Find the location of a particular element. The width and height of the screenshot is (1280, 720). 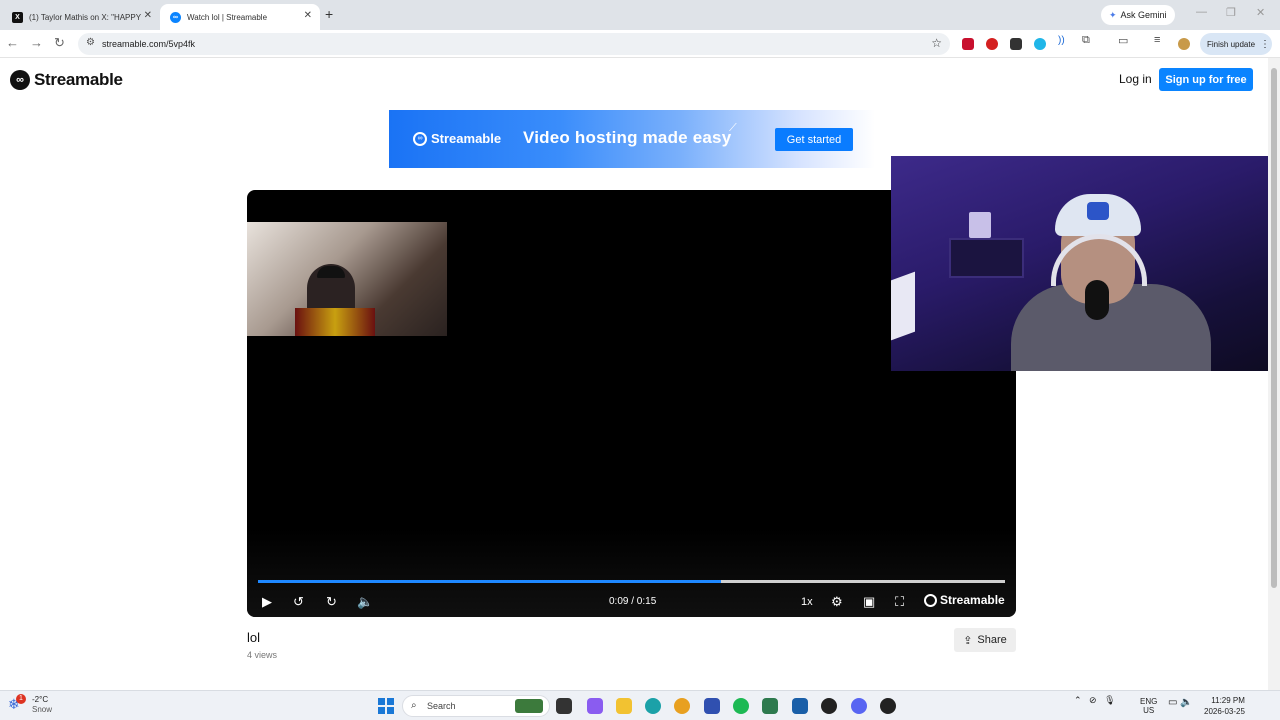

extensions-puzzle-icon: ⧉ is located at coordinates (1088, 40).